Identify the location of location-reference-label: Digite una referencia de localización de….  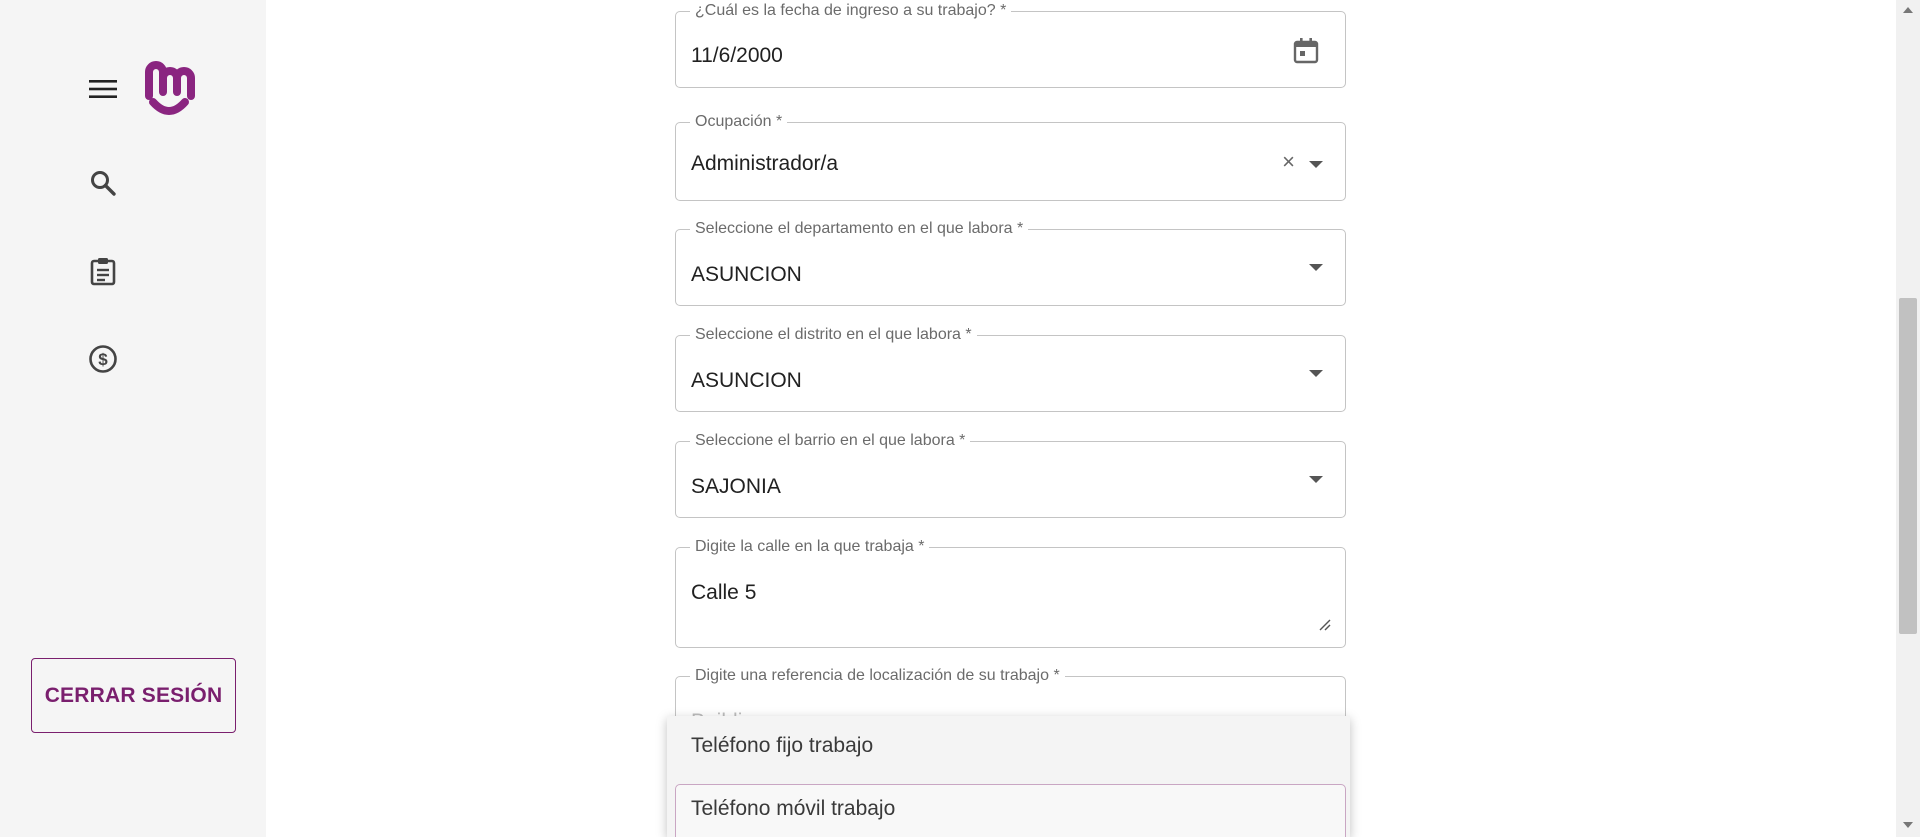
(877, 676).